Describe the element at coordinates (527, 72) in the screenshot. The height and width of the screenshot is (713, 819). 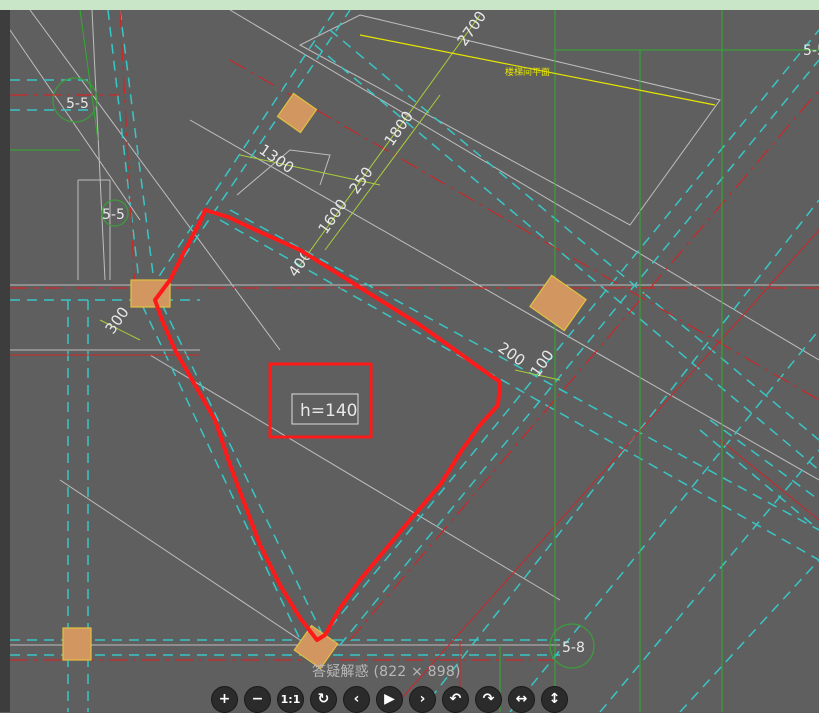
I see `room-note: 楼梯间平面` at that location.